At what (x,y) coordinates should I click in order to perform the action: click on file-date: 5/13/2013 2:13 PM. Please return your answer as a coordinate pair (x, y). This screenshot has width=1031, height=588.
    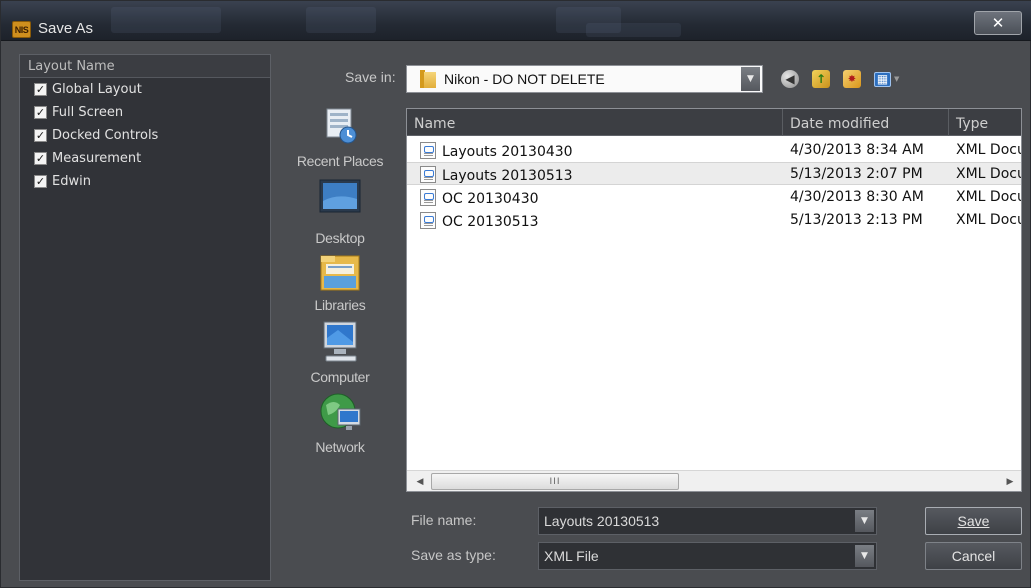
    Looking at the image, I should click on (856, 220).